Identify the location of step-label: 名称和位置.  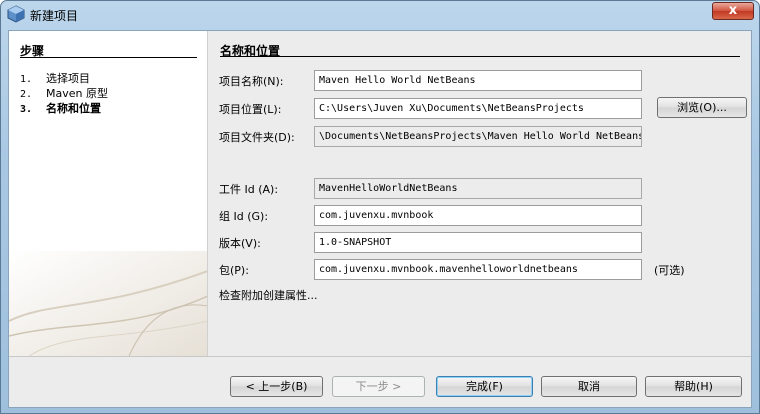
(73, 108).